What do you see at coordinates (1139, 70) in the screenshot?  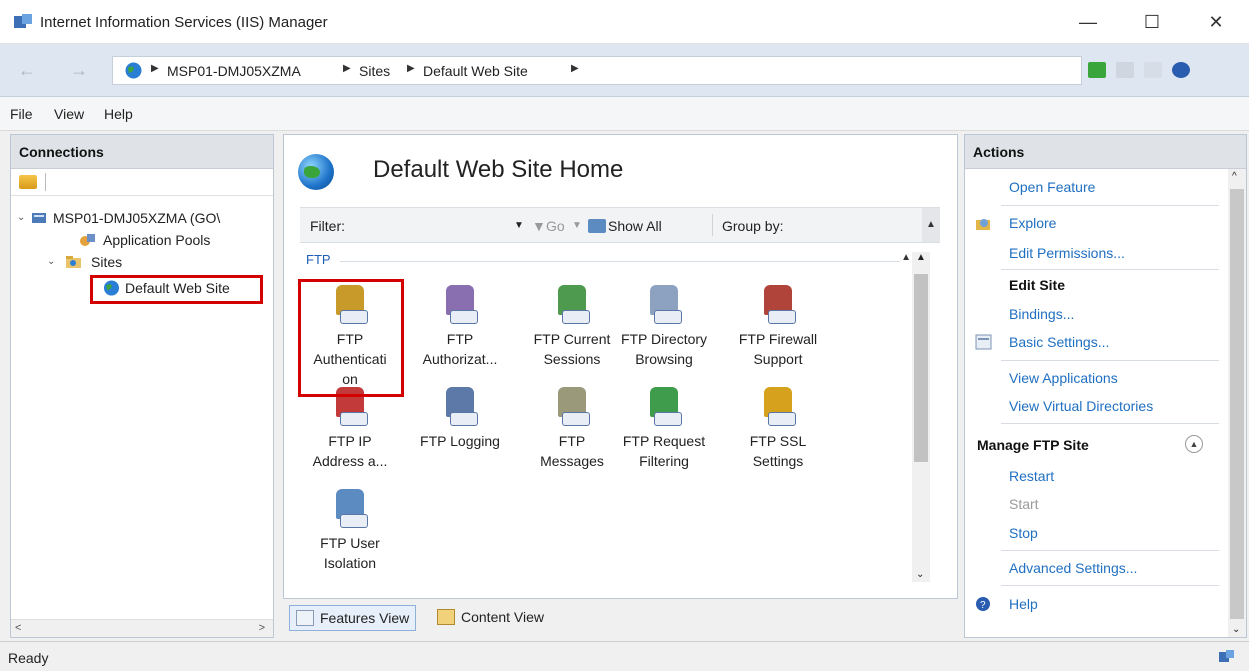 I see `address-toolbar` at bounding box center [1139, 70].